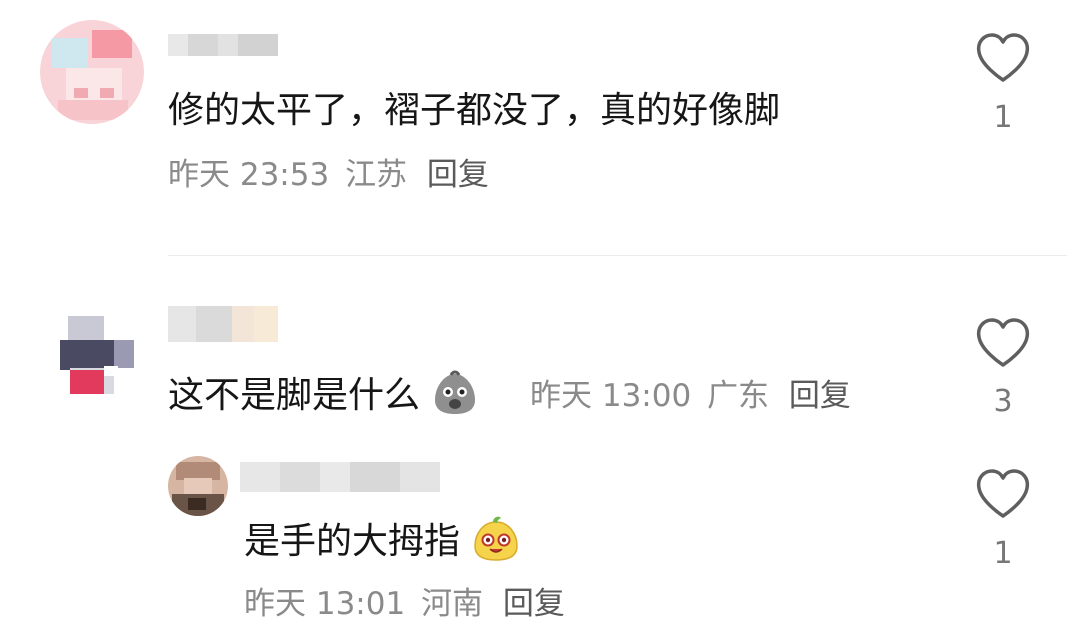 The image size is (1067, 632). I want to click on comment-location: 广东, so click(738, 396).